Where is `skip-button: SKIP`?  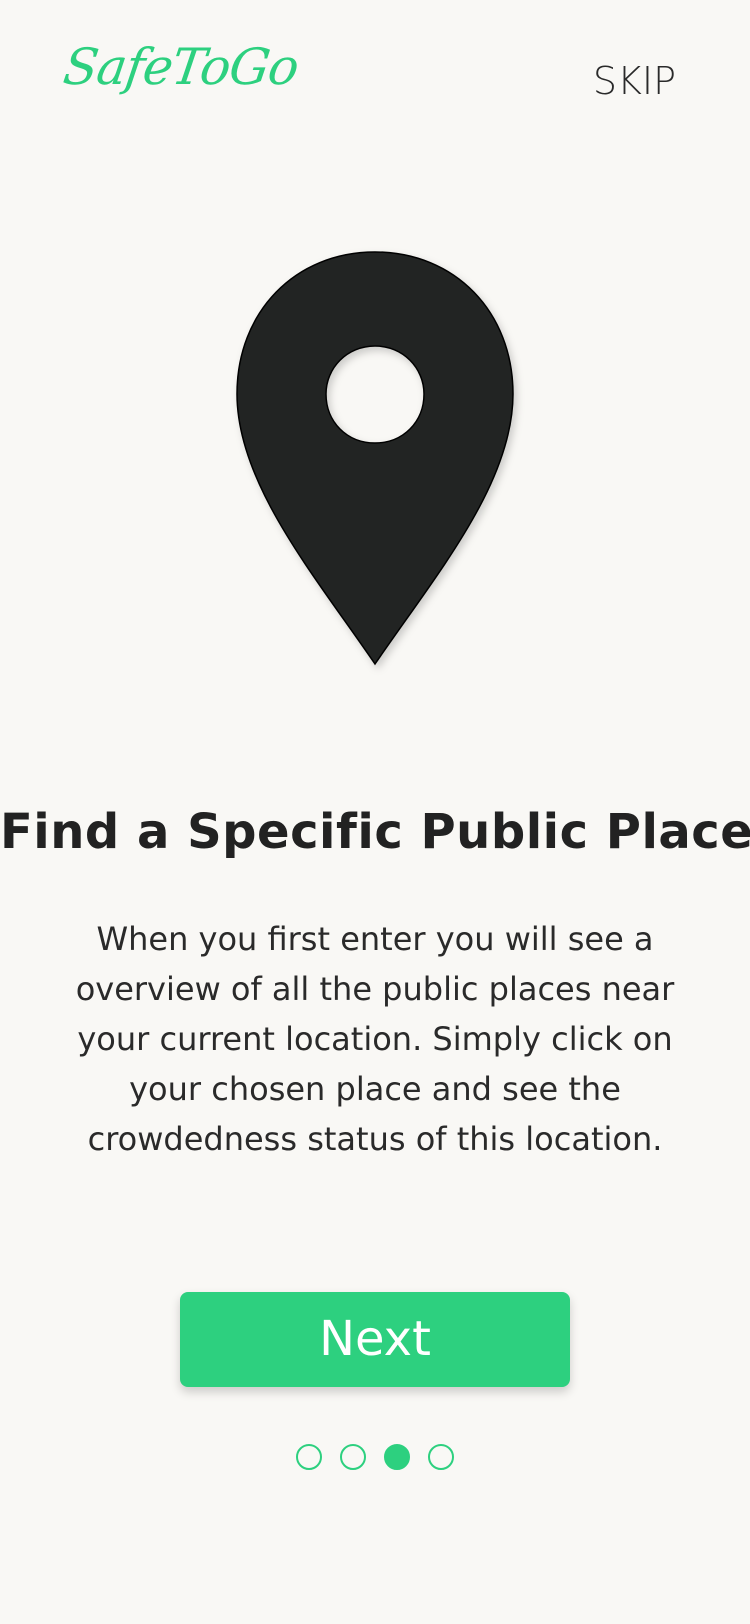
skip-button: SKIP is located at coordinates (634, 81).